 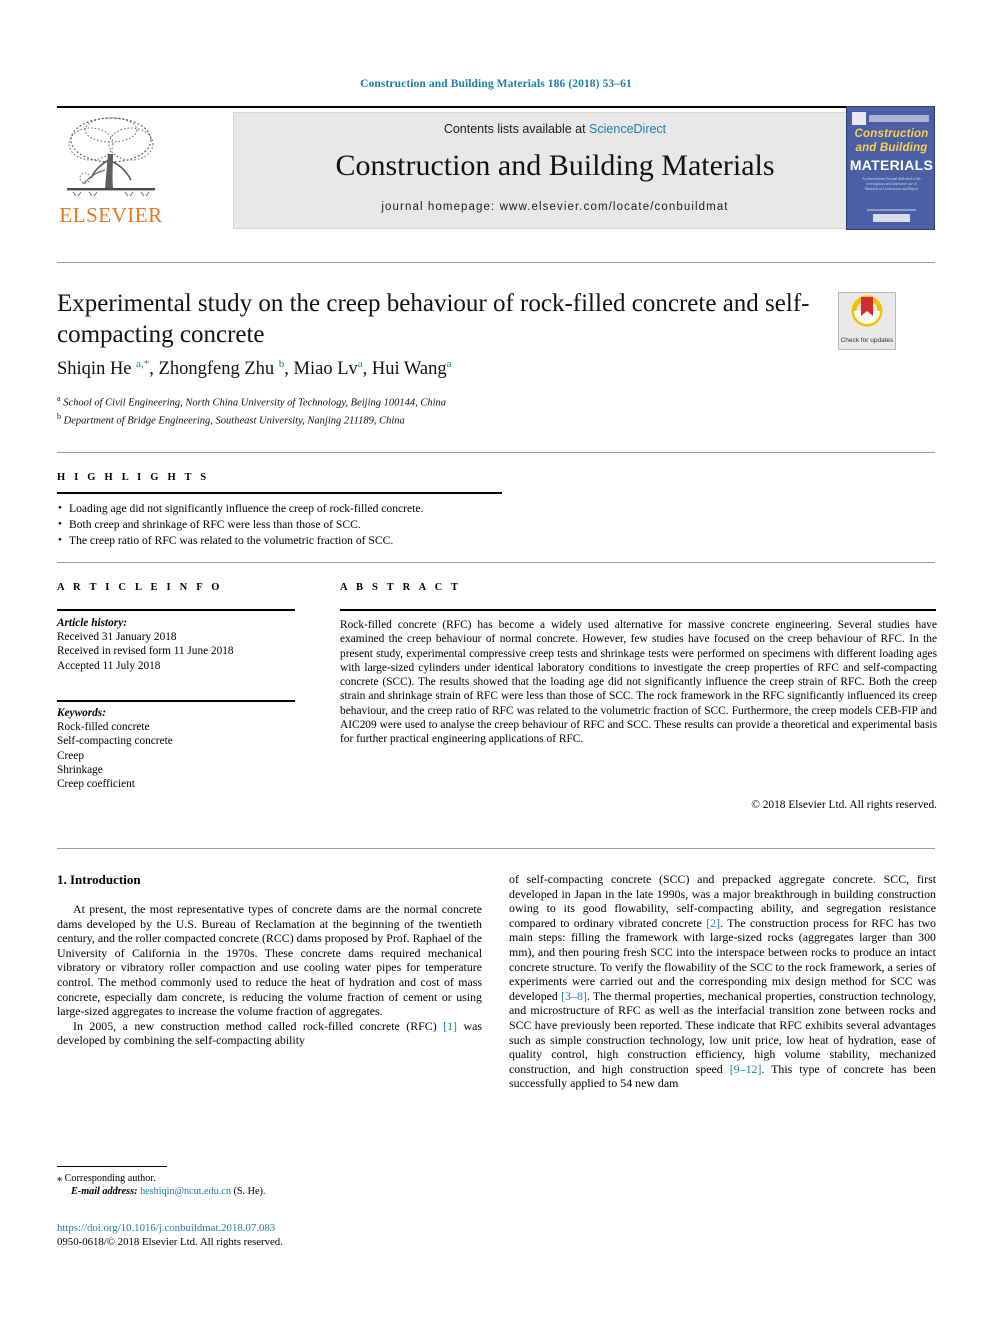 What do you see at coordinates (133, 477) in the screenshot?
I see `highlights-heading: H I G H L I G H T S` at bounding box center [133, 477].